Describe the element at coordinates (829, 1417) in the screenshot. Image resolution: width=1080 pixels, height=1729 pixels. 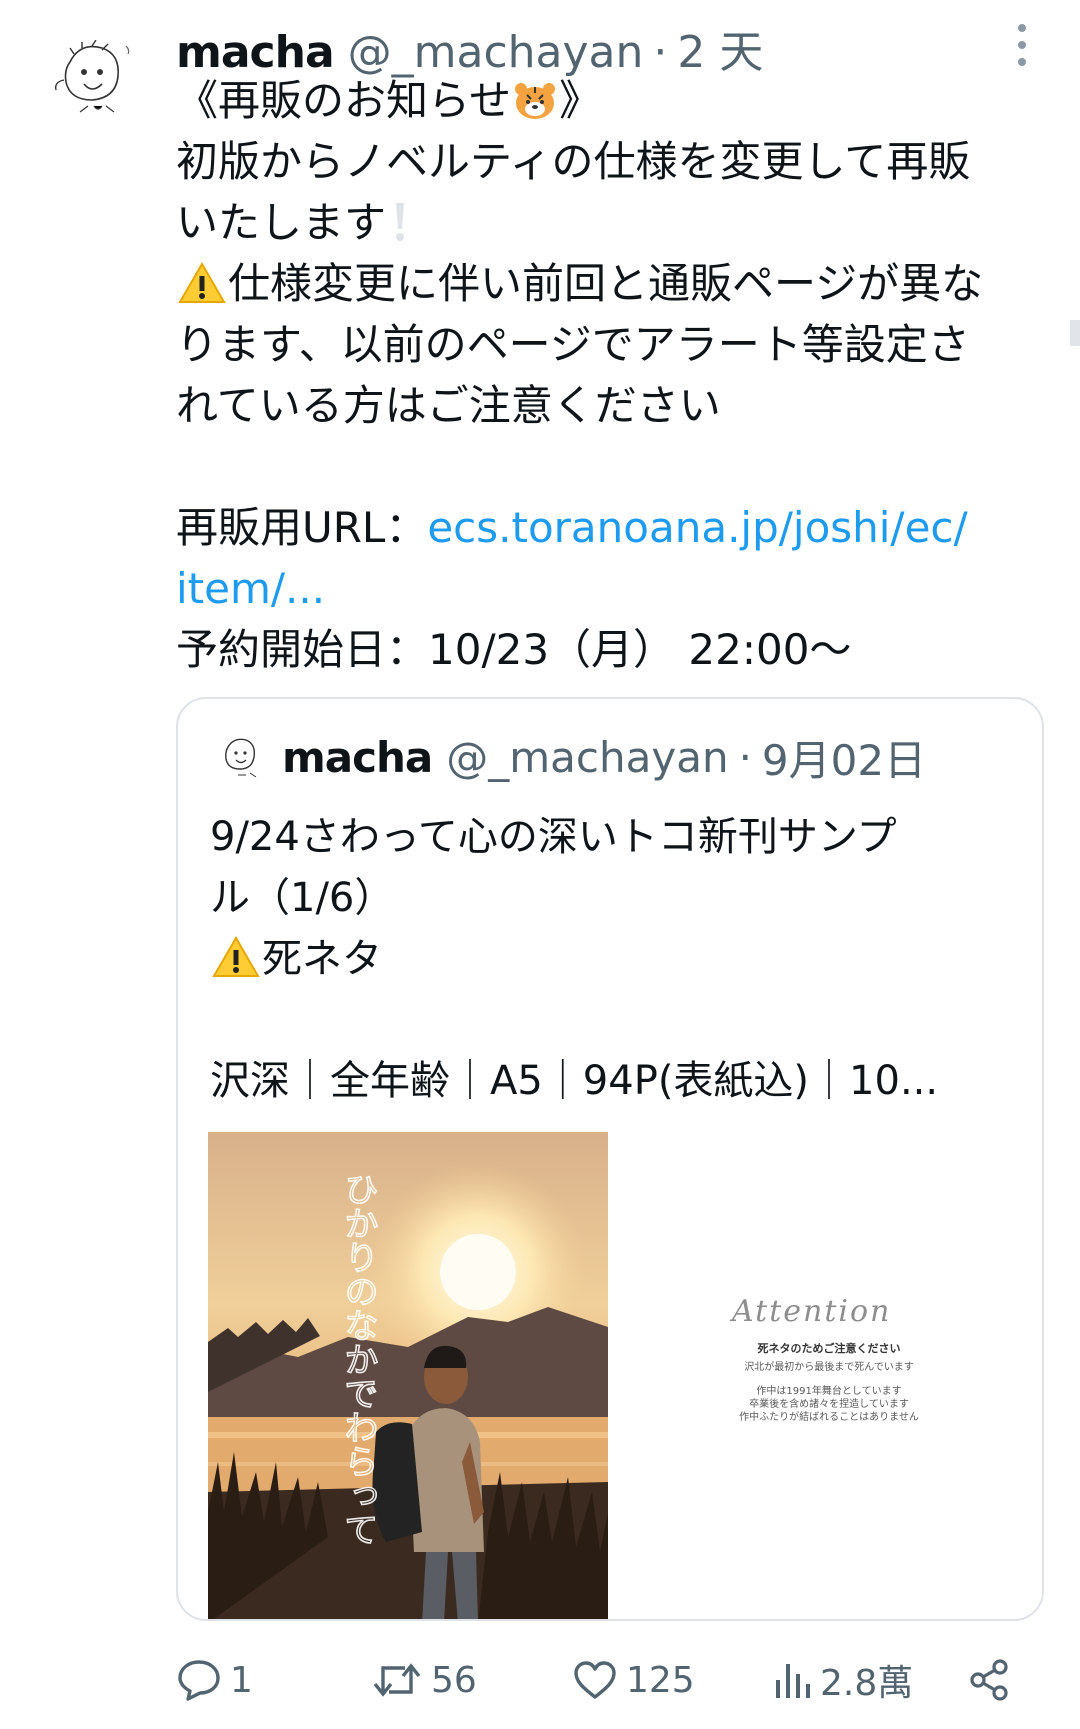
I see `attention-line-5: 作中ふたりが結ばれることはありません` at that location.